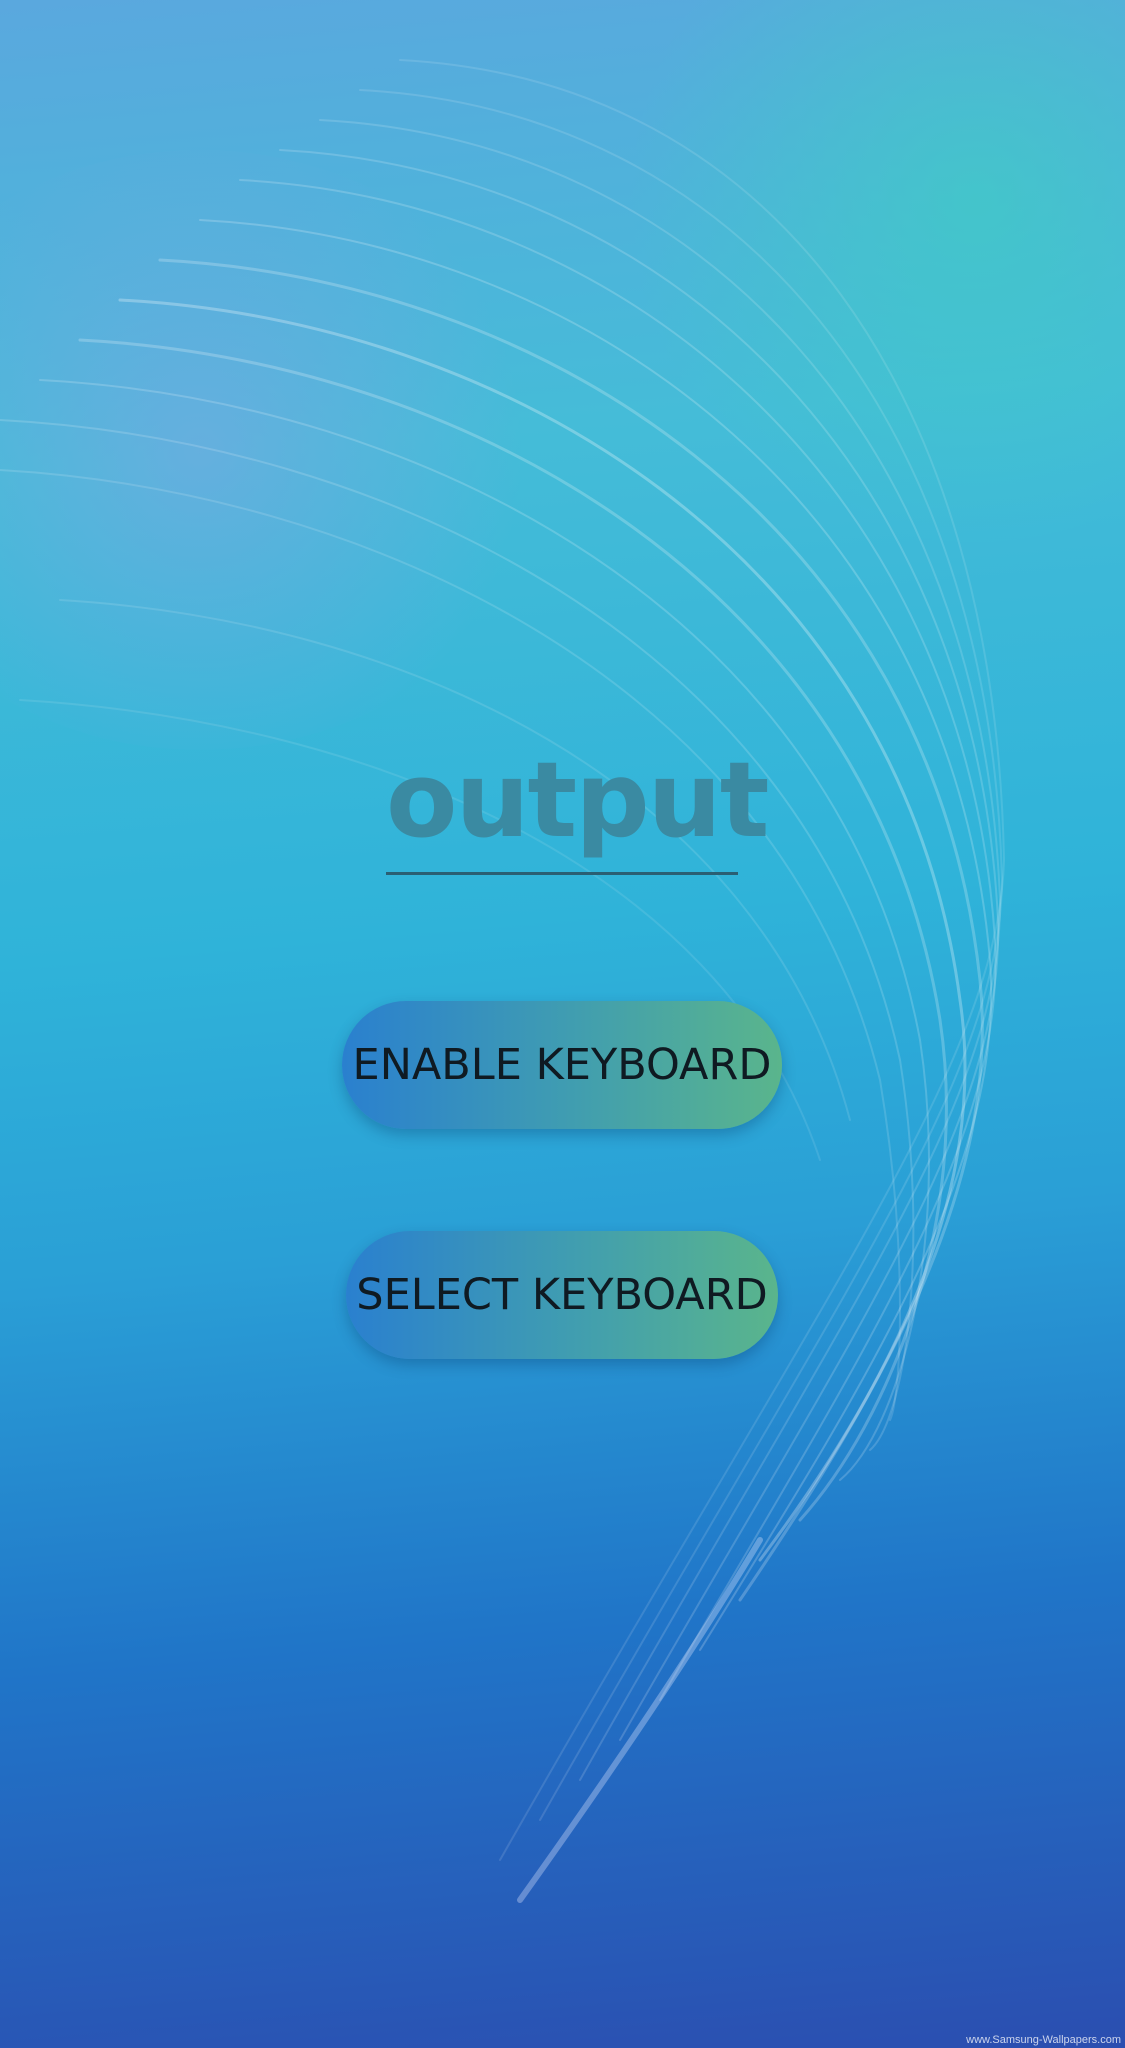  Describe the element at coordinates (1043, 2040) in the screenshot. I see `wallpaper-watermark: www.Samsung-Wallpapers.com` at that location.